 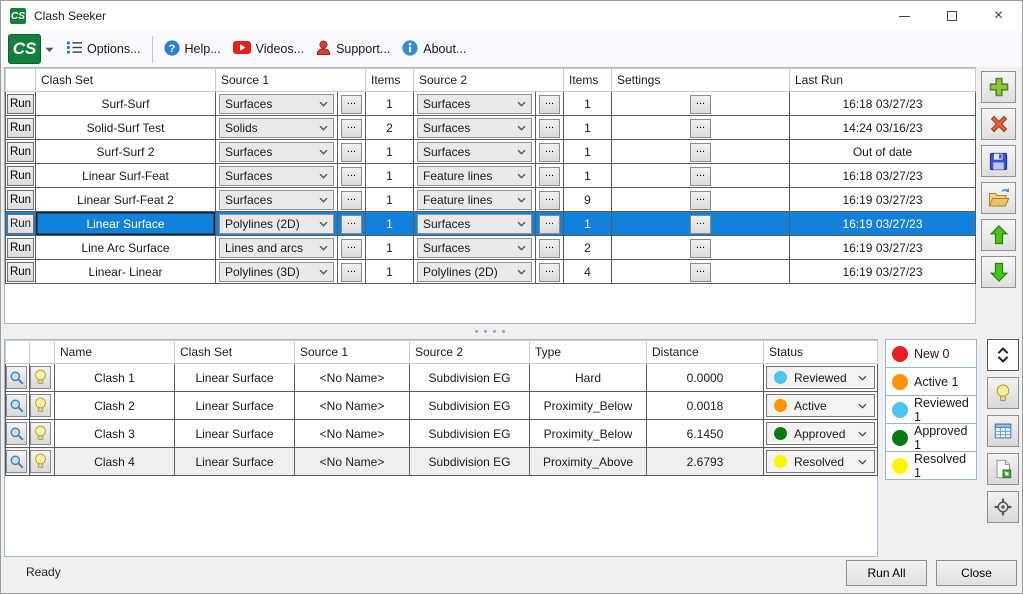 I want to click on source1-dropdown: Lines and arcs, so click(x=276, y=247).